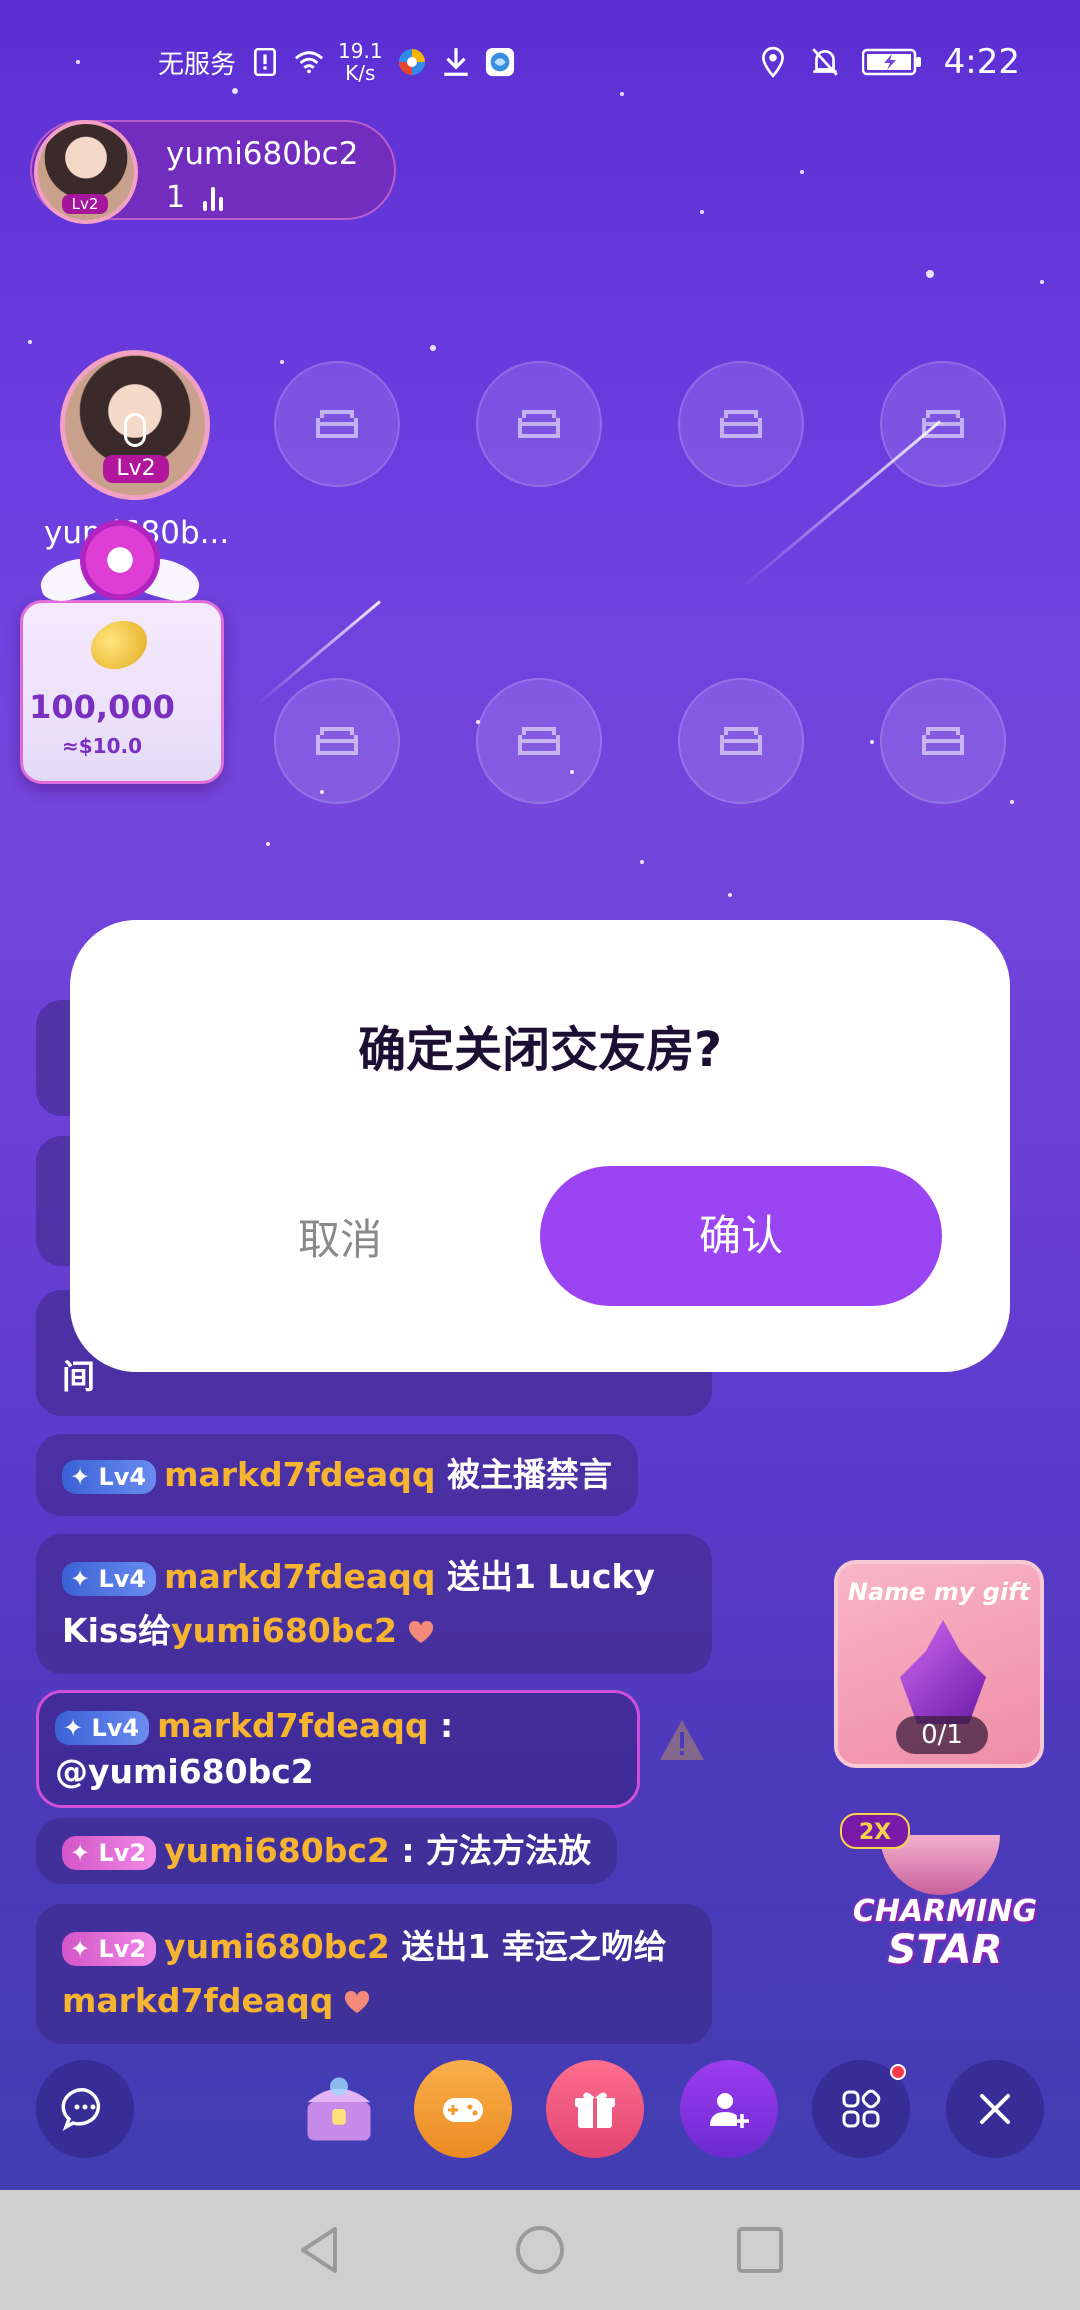 This screenshot has height=2310, width=1080. I want to click on gift-badge-icon, so click(120, 560).